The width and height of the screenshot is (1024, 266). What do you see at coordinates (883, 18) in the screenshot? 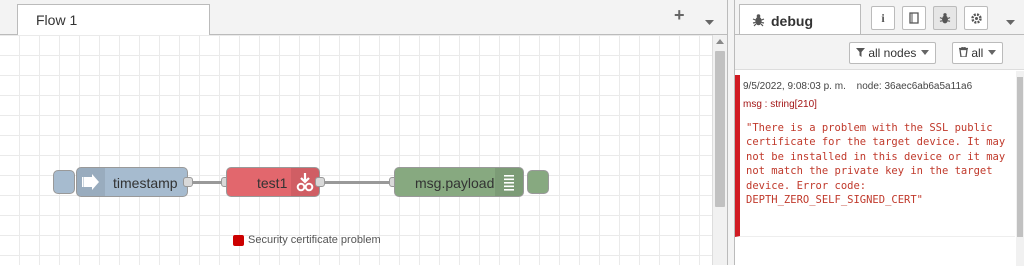
I see `info-icon: i` at bounding box center [883, 18].